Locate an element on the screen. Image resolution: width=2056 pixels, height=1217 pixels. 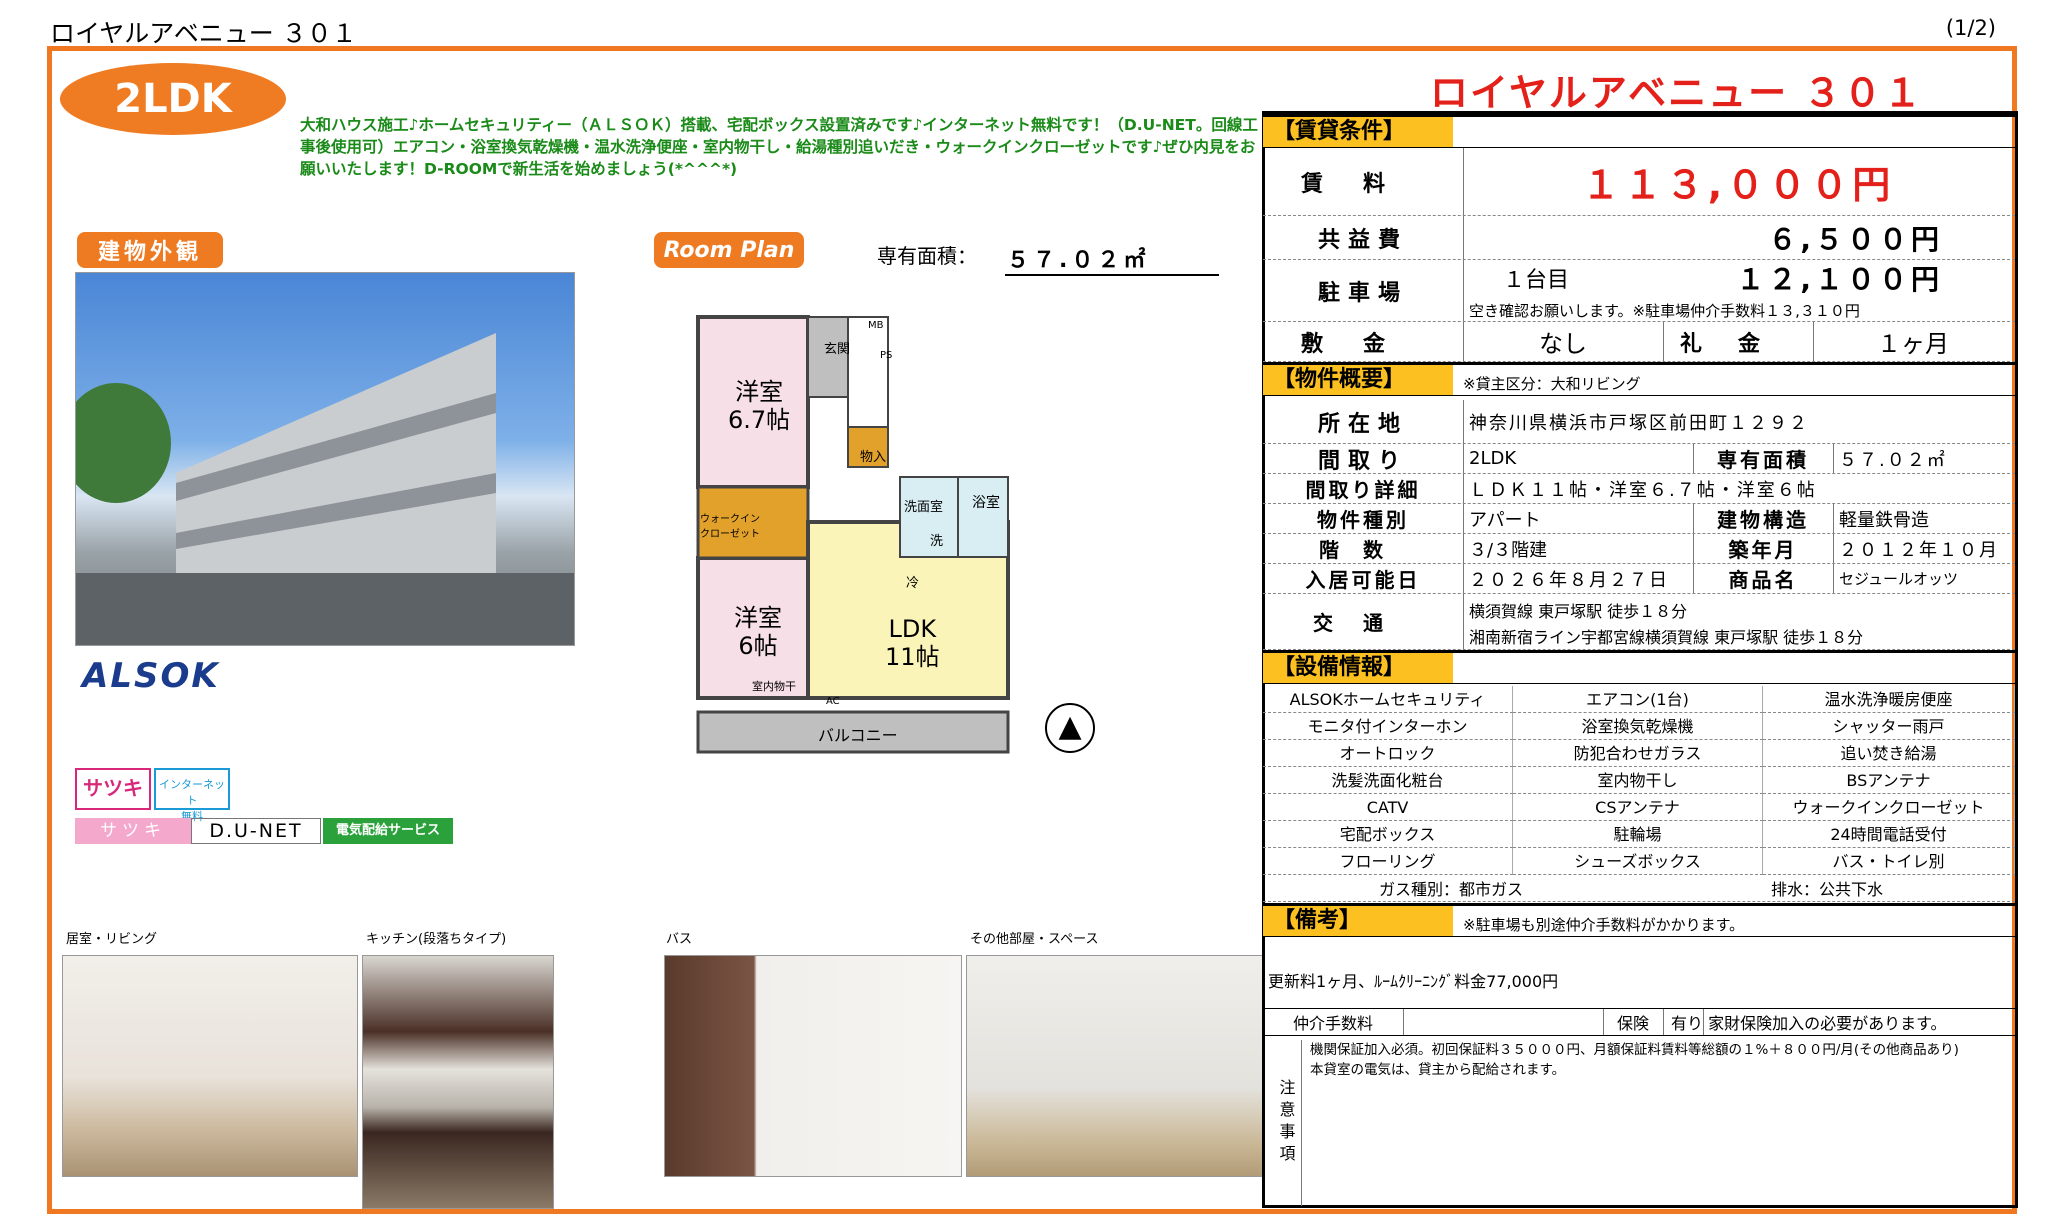
parking-note: 空き確認お願いします。※駐車場仲介手数料１３,３１０円 is located at coordinates (1664, 311).